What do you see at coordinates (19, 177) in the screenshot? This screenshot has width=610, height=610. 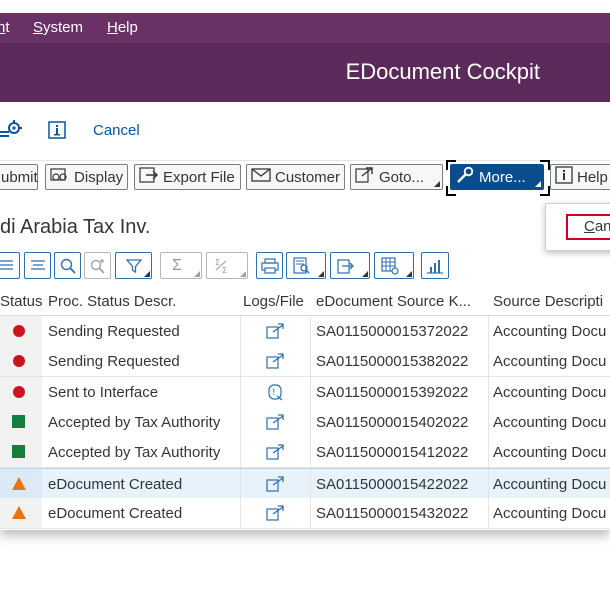 I see `submit-button: ubmit` at bounding box center [19, 177].